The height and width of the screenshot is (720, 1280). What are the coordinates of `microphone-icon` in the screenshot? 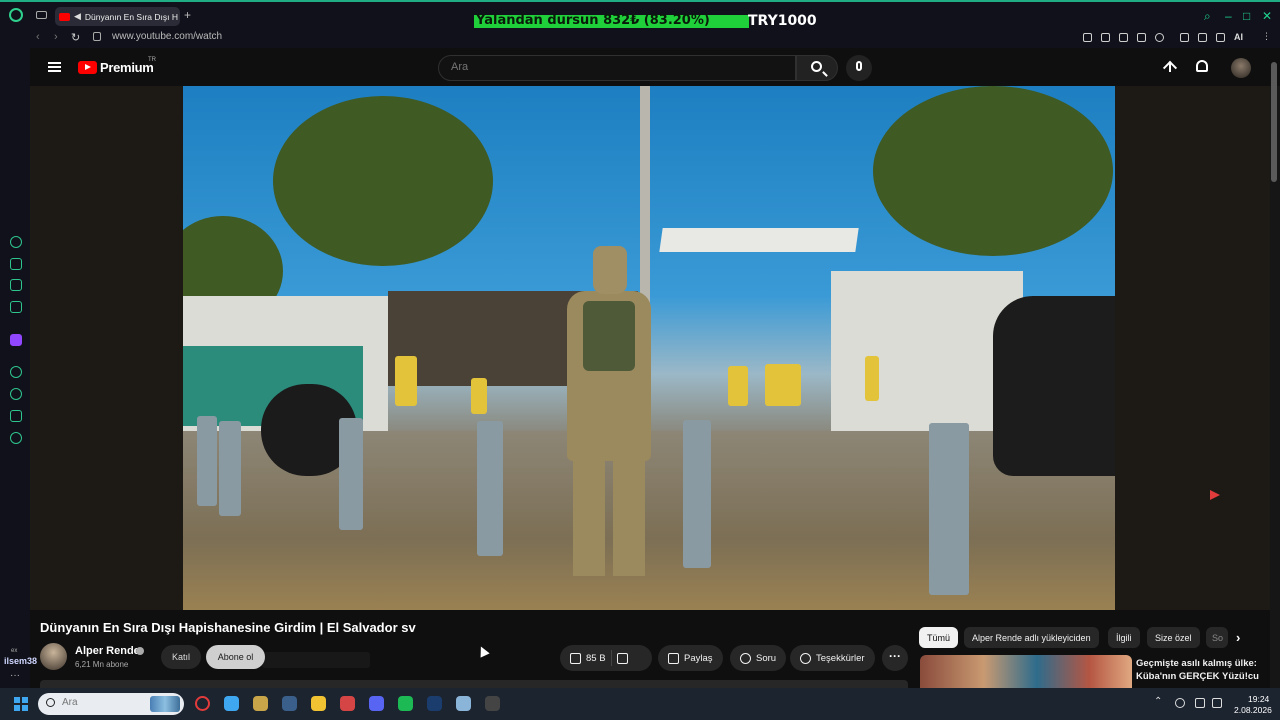 It's located at (1180, 703).